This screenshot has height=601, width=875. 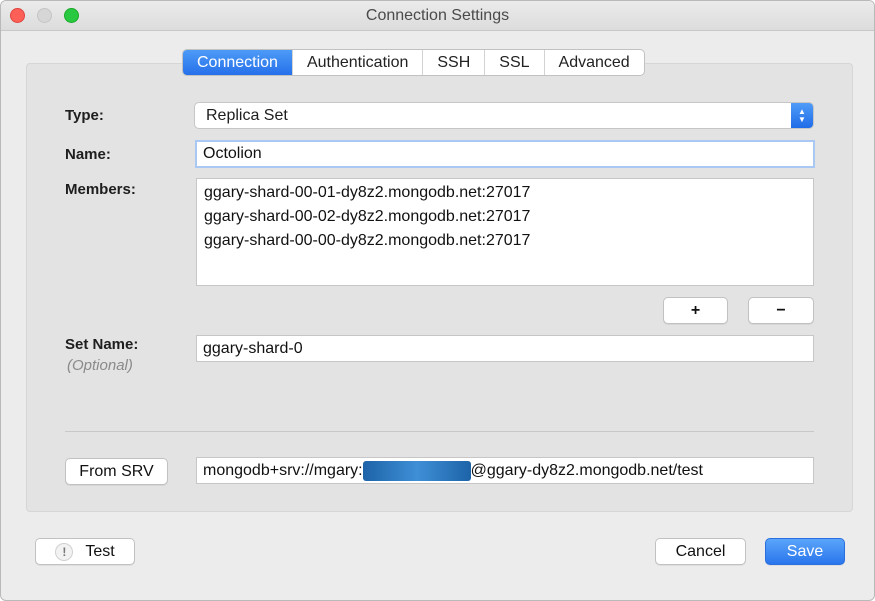 I want to click on type-select: Replica Set ▲ ▼, so click(x=504, y=115).